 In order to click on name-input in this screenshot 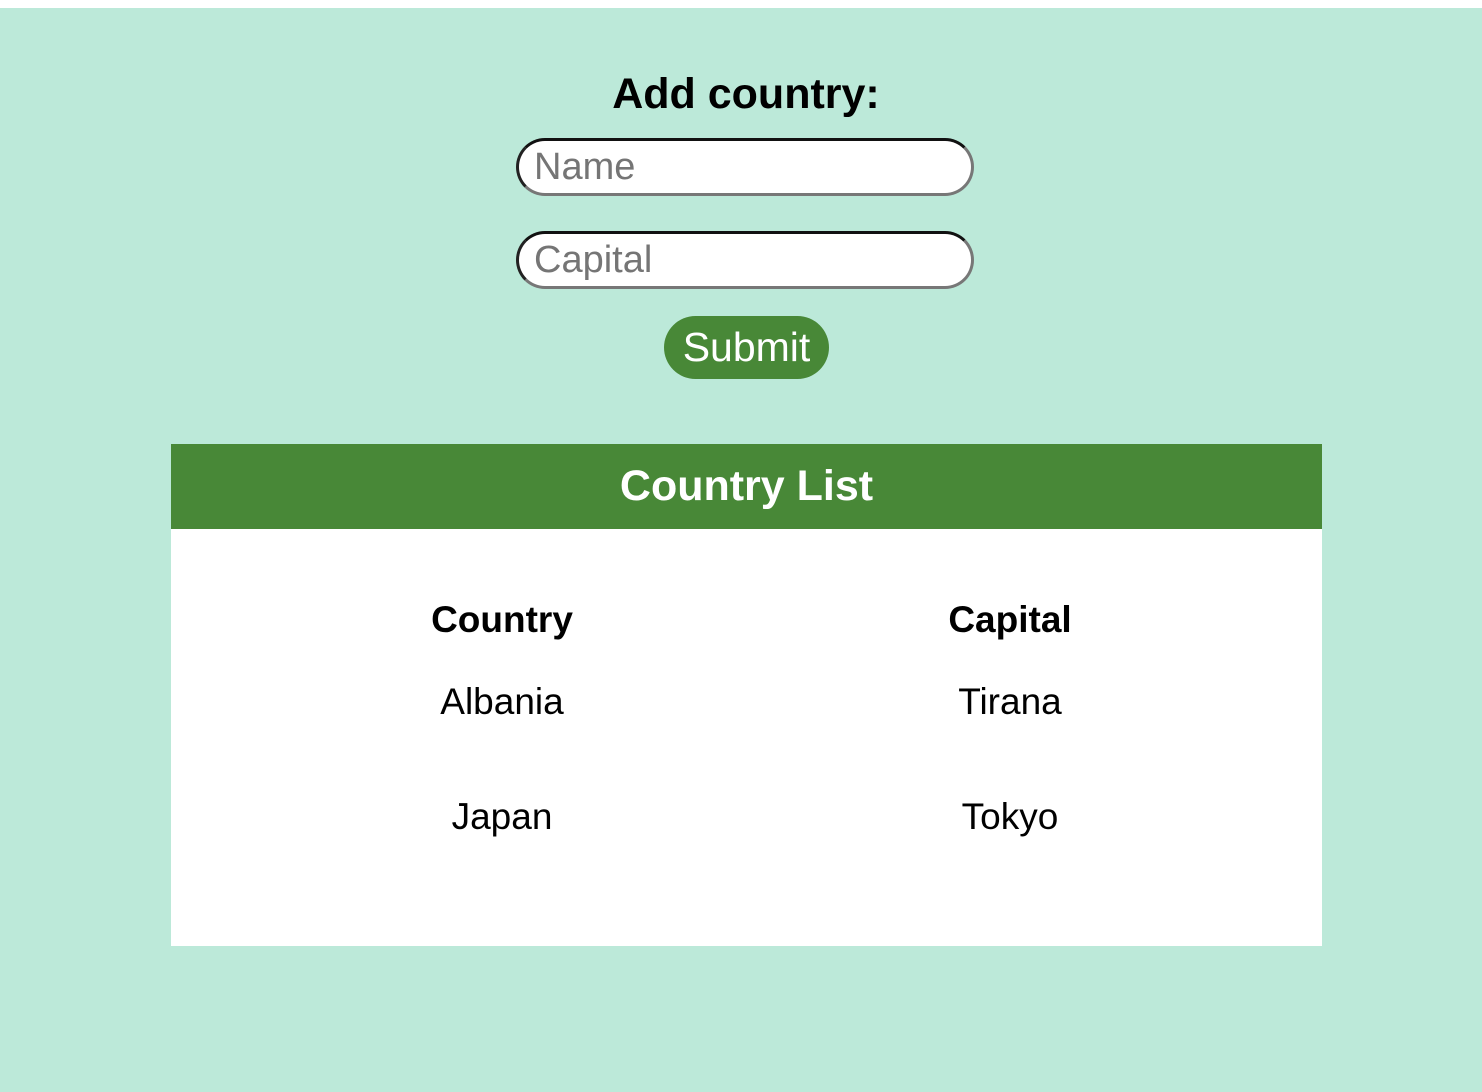, I will do `click(745, 167)`.